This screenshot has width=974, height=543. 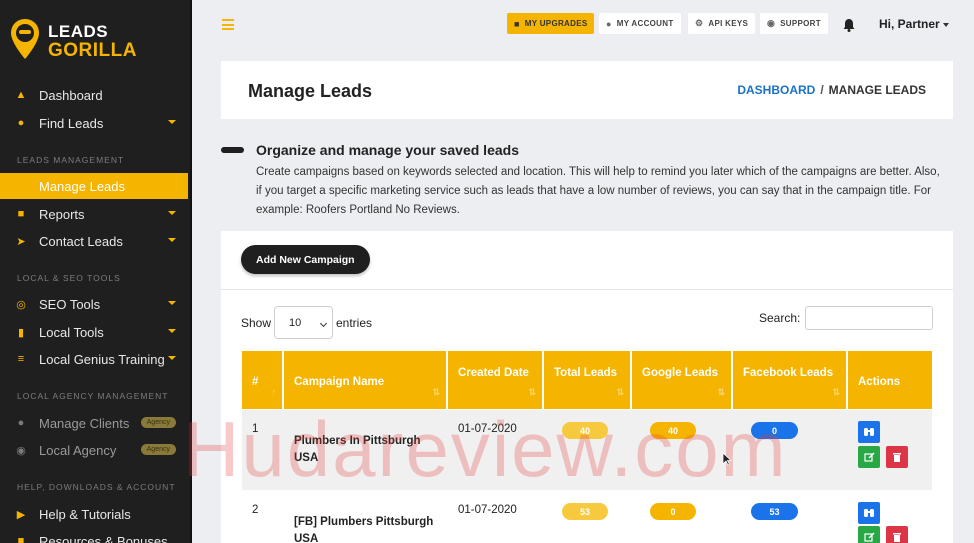 What do you see at coordinates (92, 50) in the screenshot?
I see `brand-line2: GORILLA` at bounding box center [92, 50].